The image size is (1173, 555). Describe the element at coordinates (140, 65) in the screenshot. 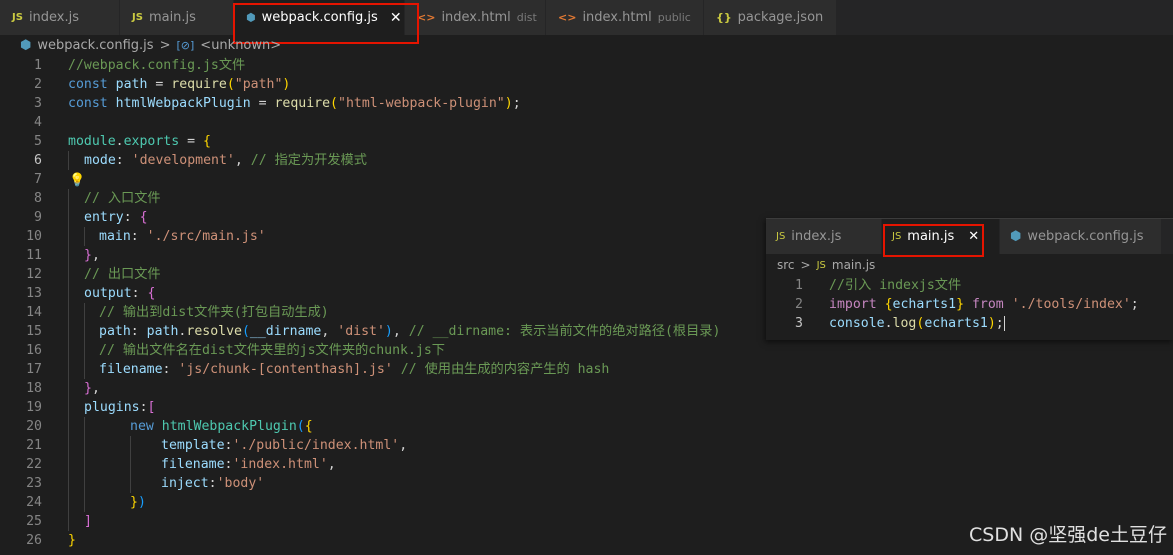

I see `code-line: 1//webpack.config.js文件` at that location.